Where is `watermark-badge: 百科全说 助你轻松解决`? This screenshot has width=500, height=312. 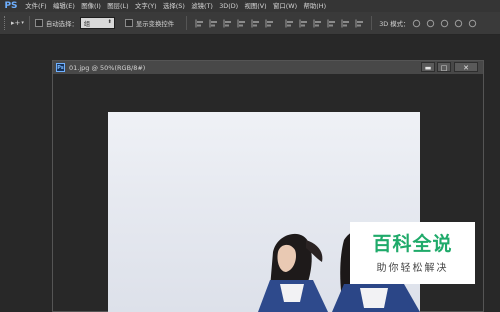
watermark-badge: 百科全说 助你轻松解决 is located at coordinates (412, 253).